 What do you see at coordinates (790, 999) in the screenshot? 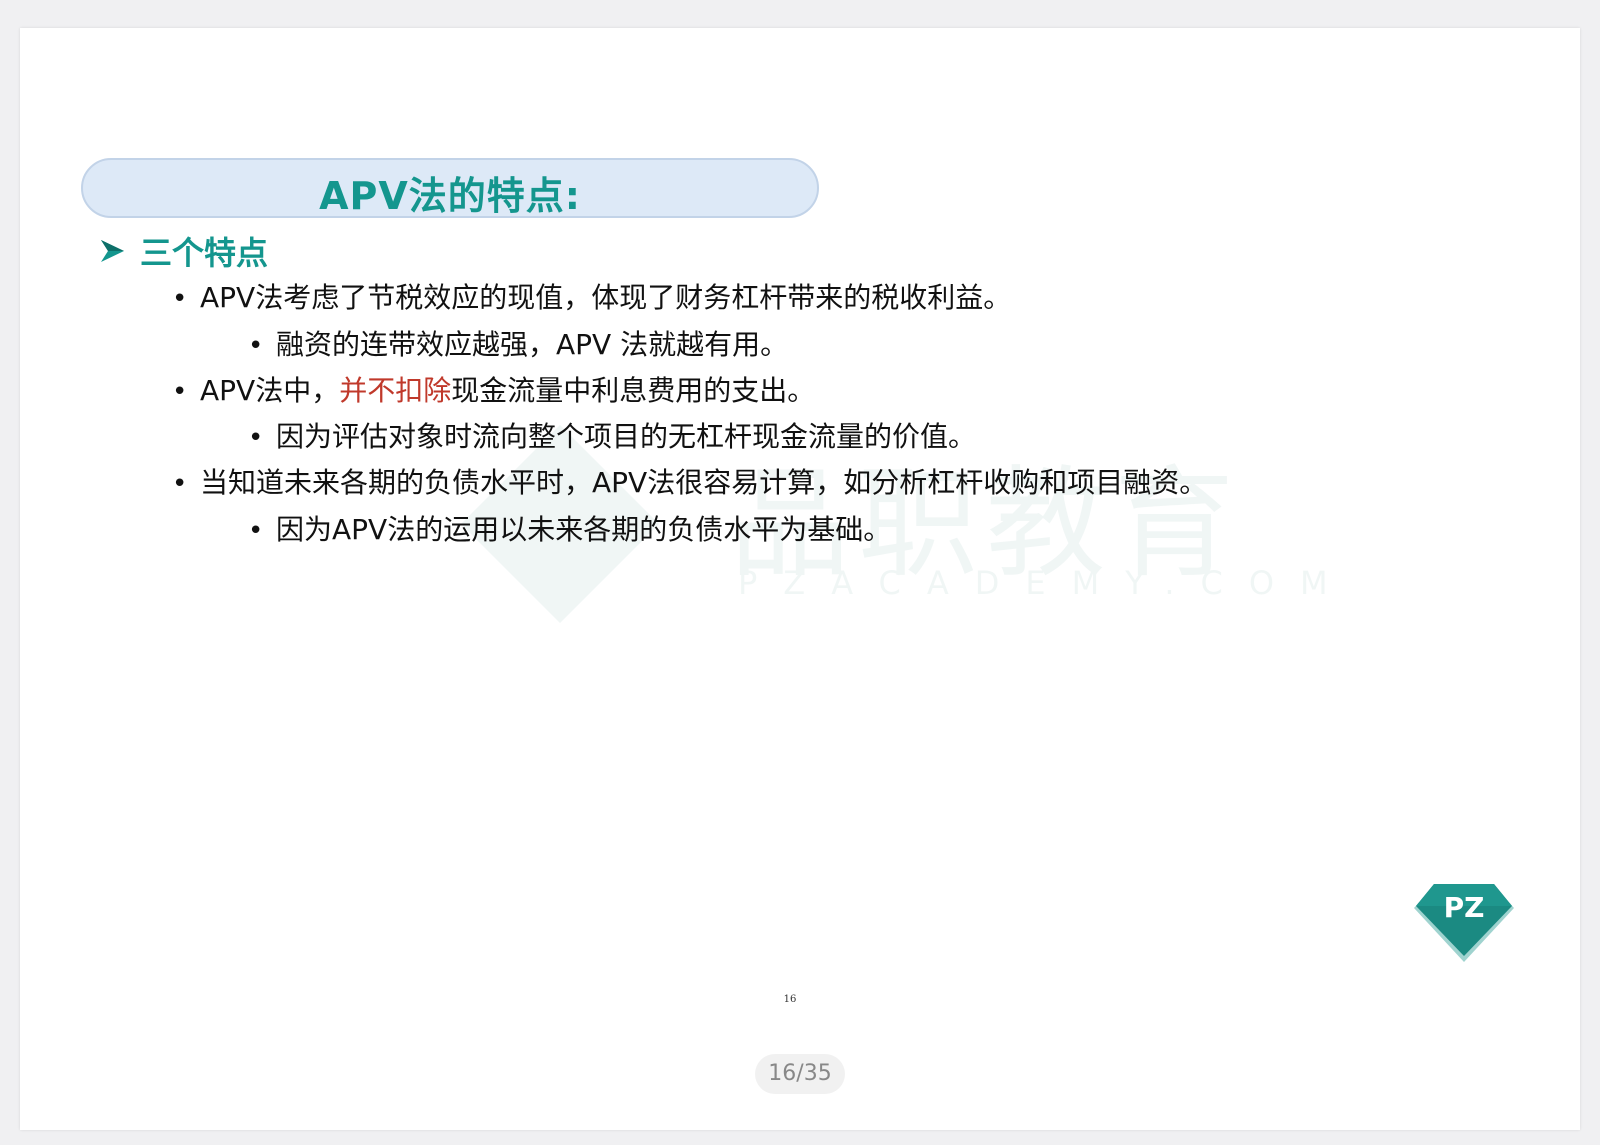
I see `slide-number: 16` at bounding box center [790, 999].